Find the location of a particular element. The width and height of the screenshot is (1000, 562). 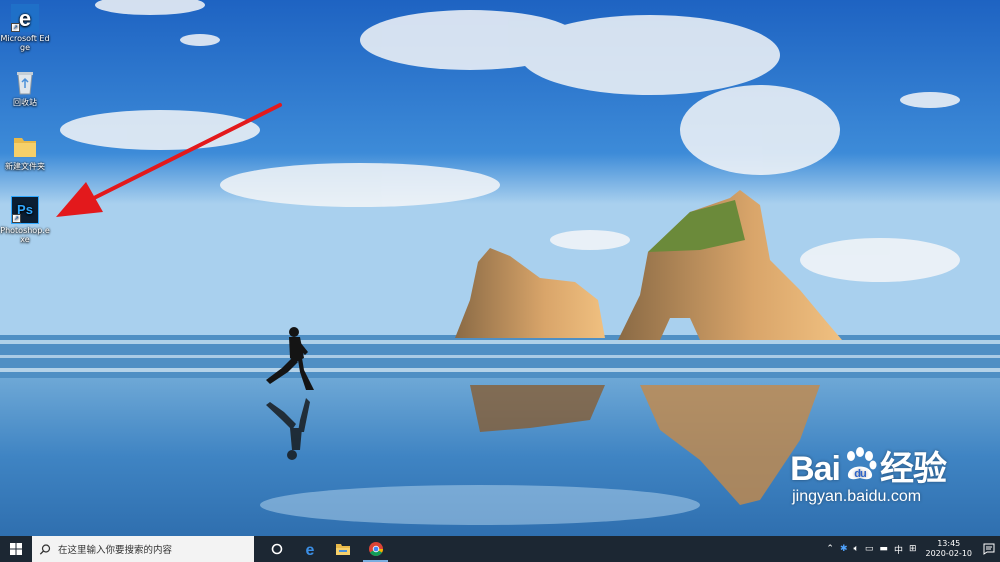

desktop-icon-edge: e ↗ Microsoft Edge is located at coordinates (25, 28).